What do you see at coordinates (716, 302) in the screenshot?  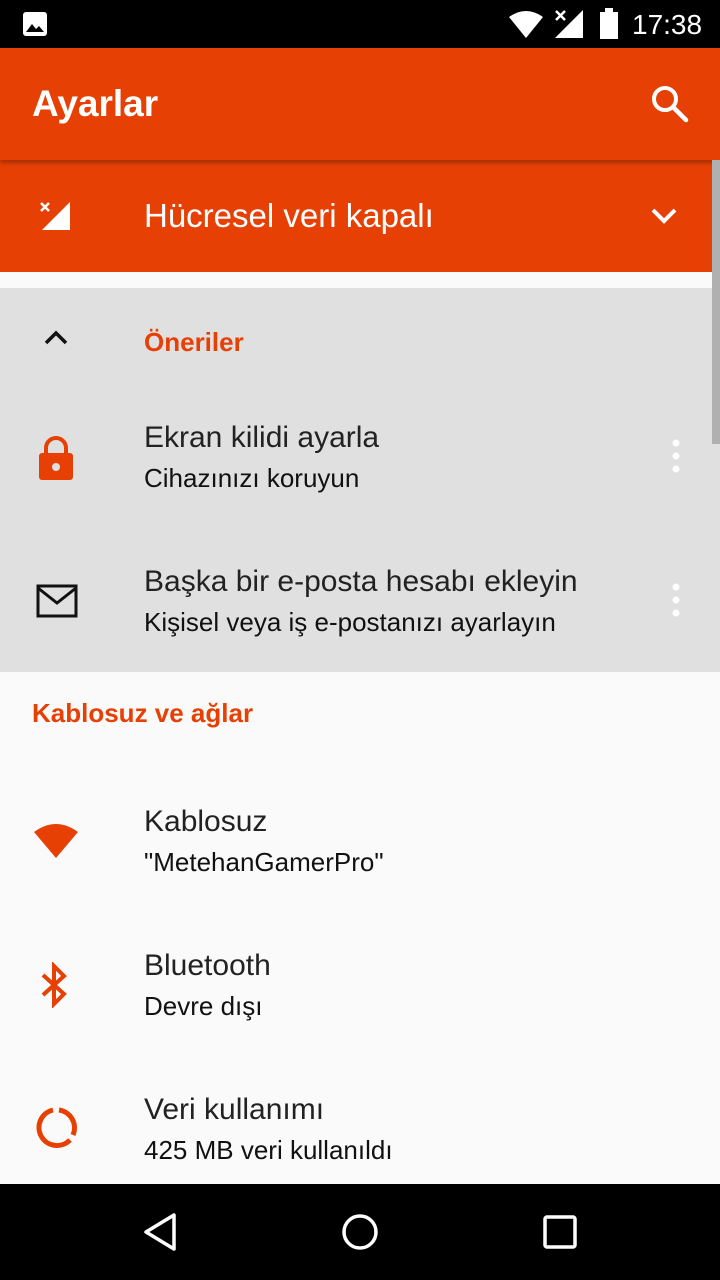 I see `scrollbar` at bounding box center [716, 302].